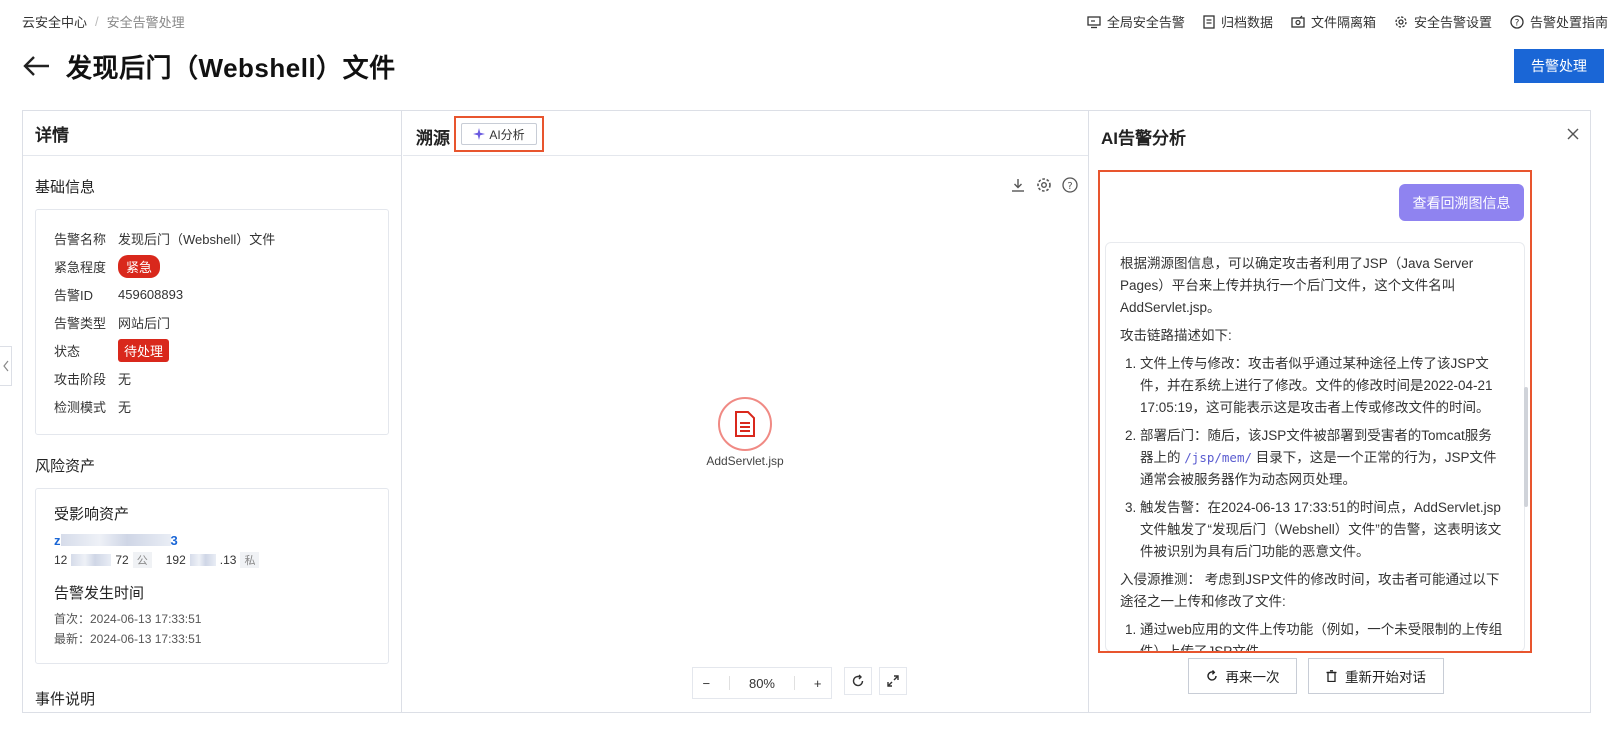 The width and height of the screenshot is (1622, 747). I want to click on row-value: 无, so click(125, 407).